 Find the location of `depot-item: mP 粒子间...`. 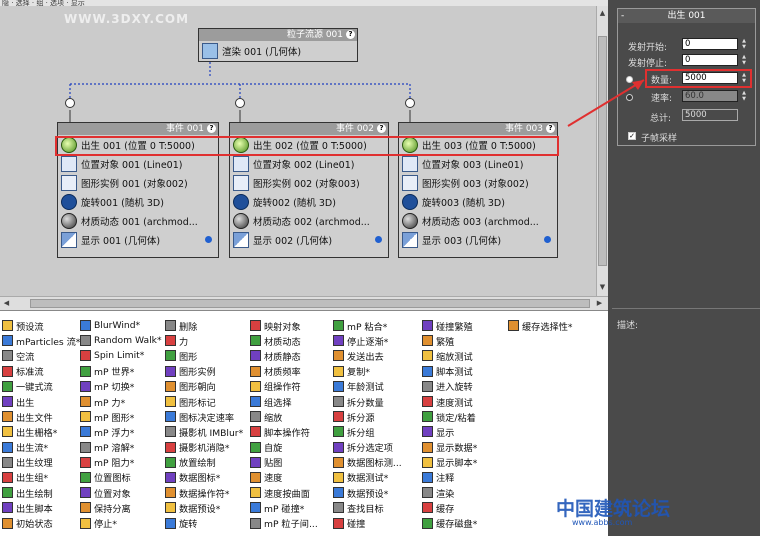

depot-item: mP 粒子间... is located at coordinates (284, 522).